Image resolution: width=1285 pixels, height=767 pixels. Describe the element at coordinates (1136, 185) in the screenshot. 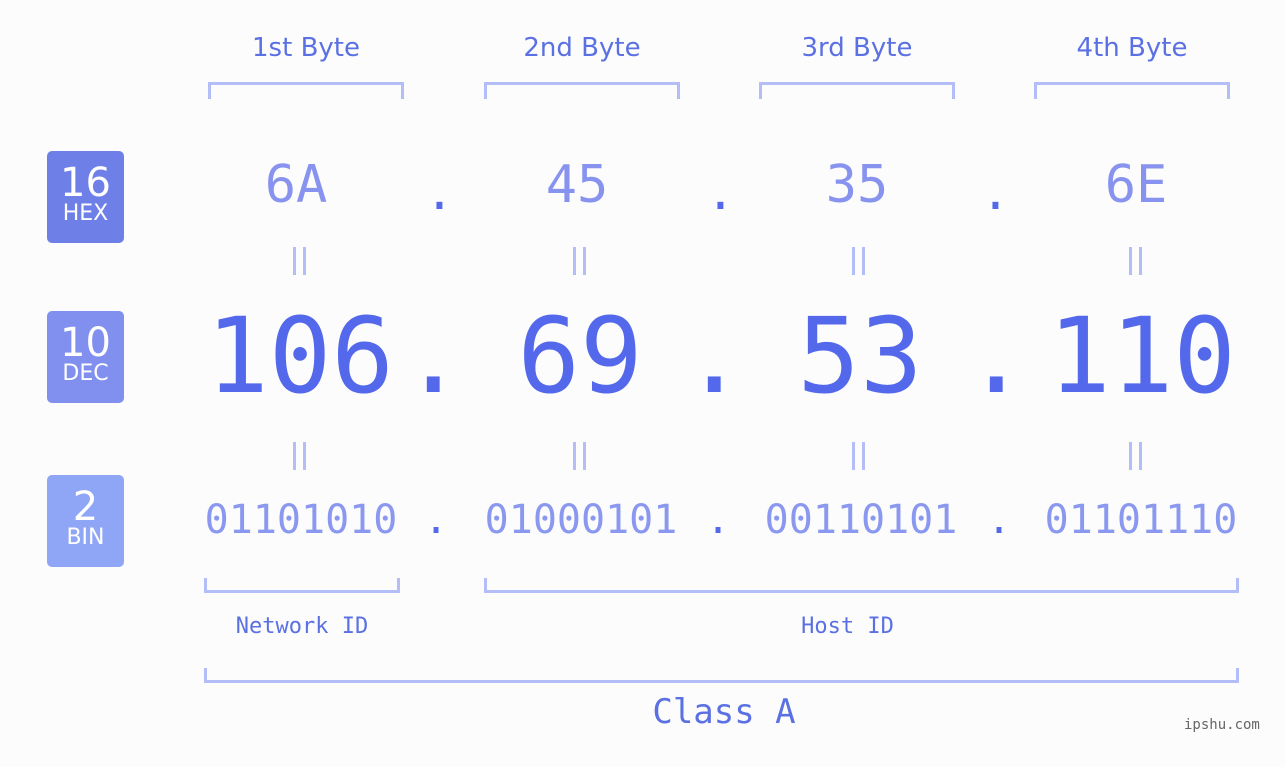

I see `hex-value-4: 6E` at that location.